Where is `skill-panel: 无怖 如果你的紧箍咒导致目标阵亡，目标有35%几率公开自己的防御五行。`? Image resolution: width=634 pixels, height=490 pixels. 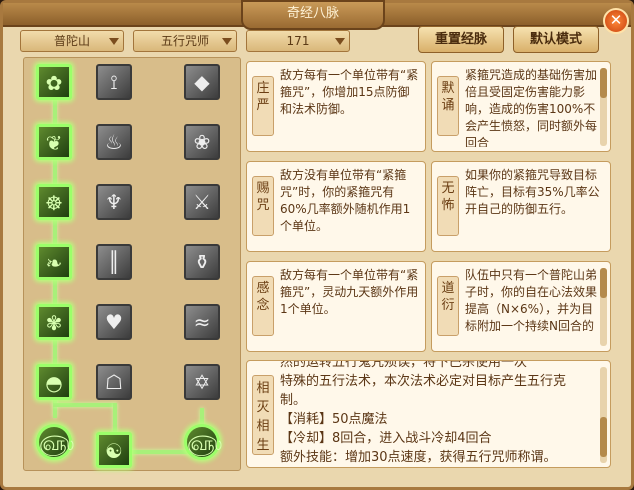 skill-panel: 无怖 如果你的紧箍咒导致目标阵亡，目标有35%几率公开自己的防御五行。 is located at coordinates (521, 206).